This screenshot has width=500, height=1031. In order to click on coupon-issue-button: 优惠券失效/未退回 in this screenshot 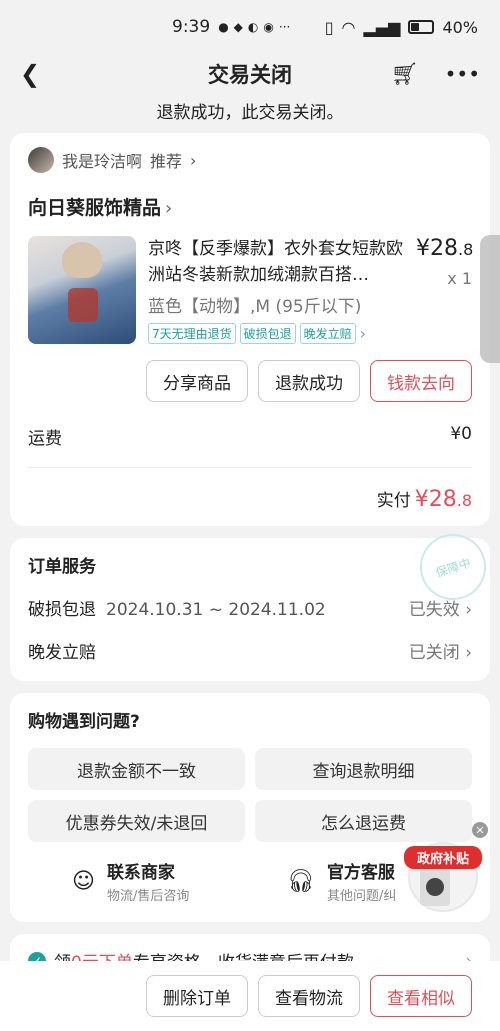, I will do `click(136, 821)`.